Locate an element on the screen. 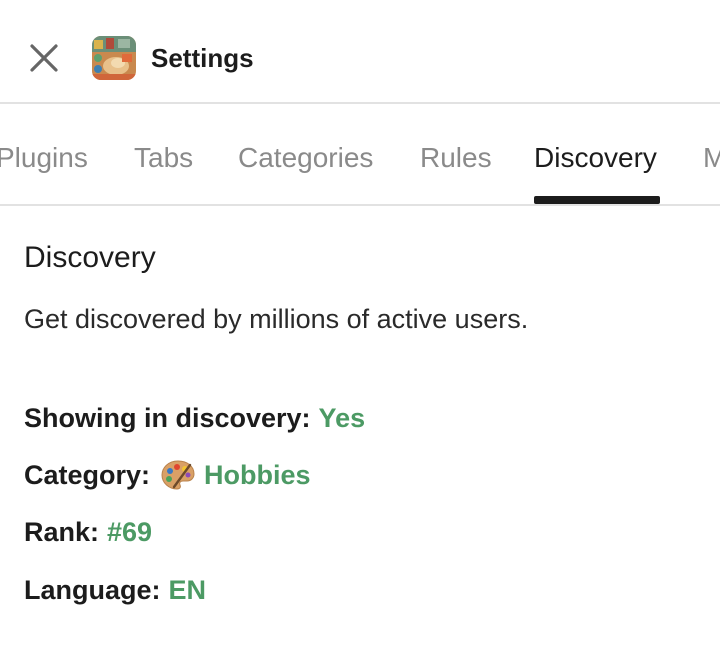  tab-tabs: Tabs is located at coordinates (163, 158).